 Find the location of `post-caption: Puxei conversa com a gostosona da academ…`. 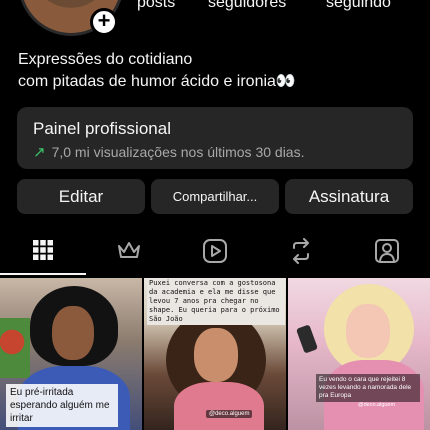

post-caption: Puxei conversa com a gostosona da academ… is located at coordinates (216, 301).